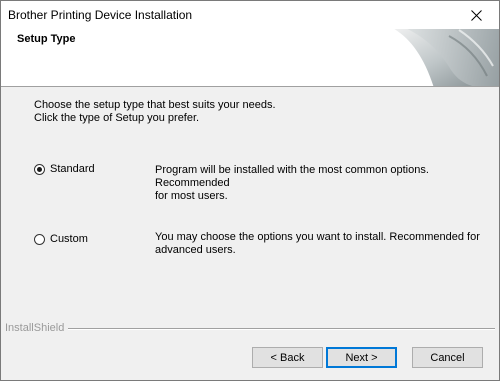  I want to click on footer-divider: InstallShield, so click(250, 329).